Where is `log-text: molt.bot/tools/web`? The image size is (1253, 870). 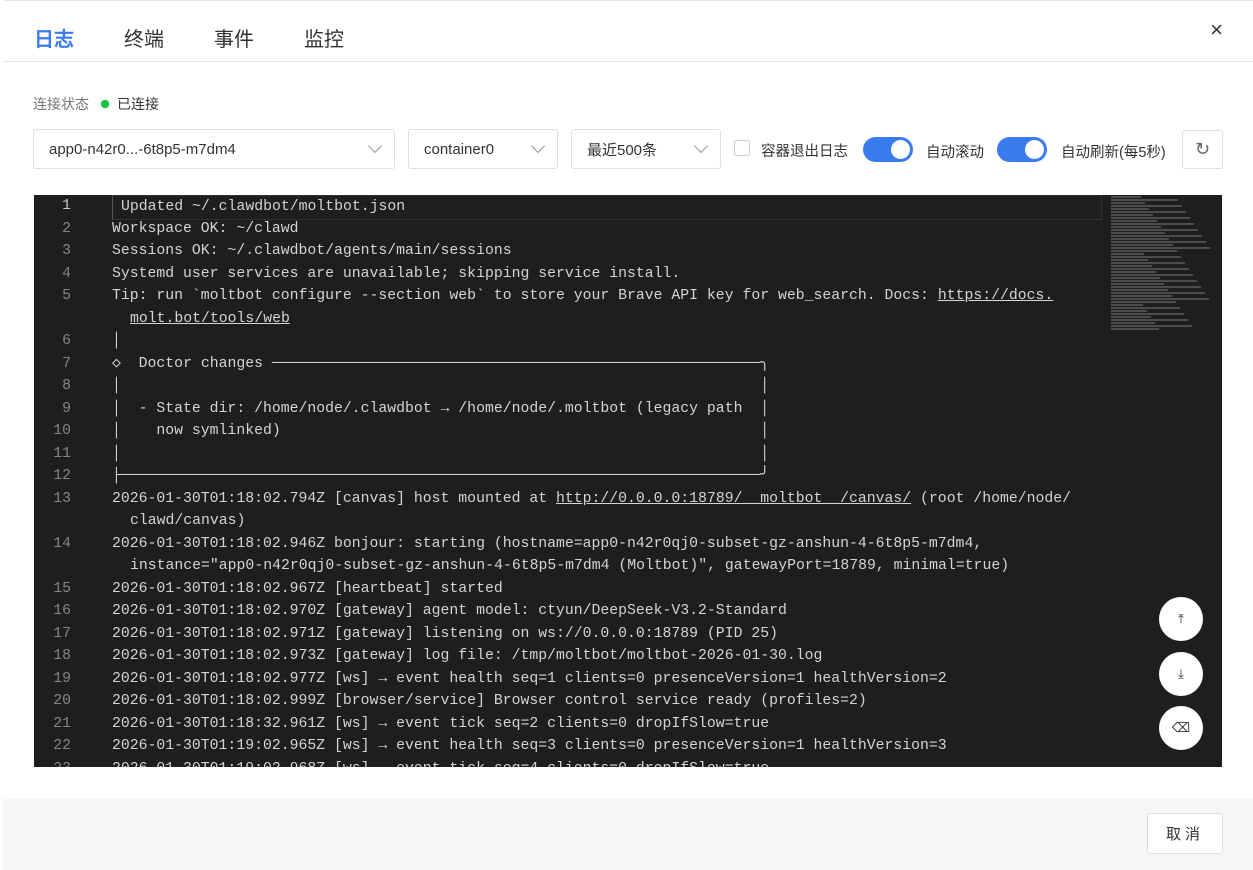
log-text: molt.bot/tools/web is located at coordinates (210, 319).